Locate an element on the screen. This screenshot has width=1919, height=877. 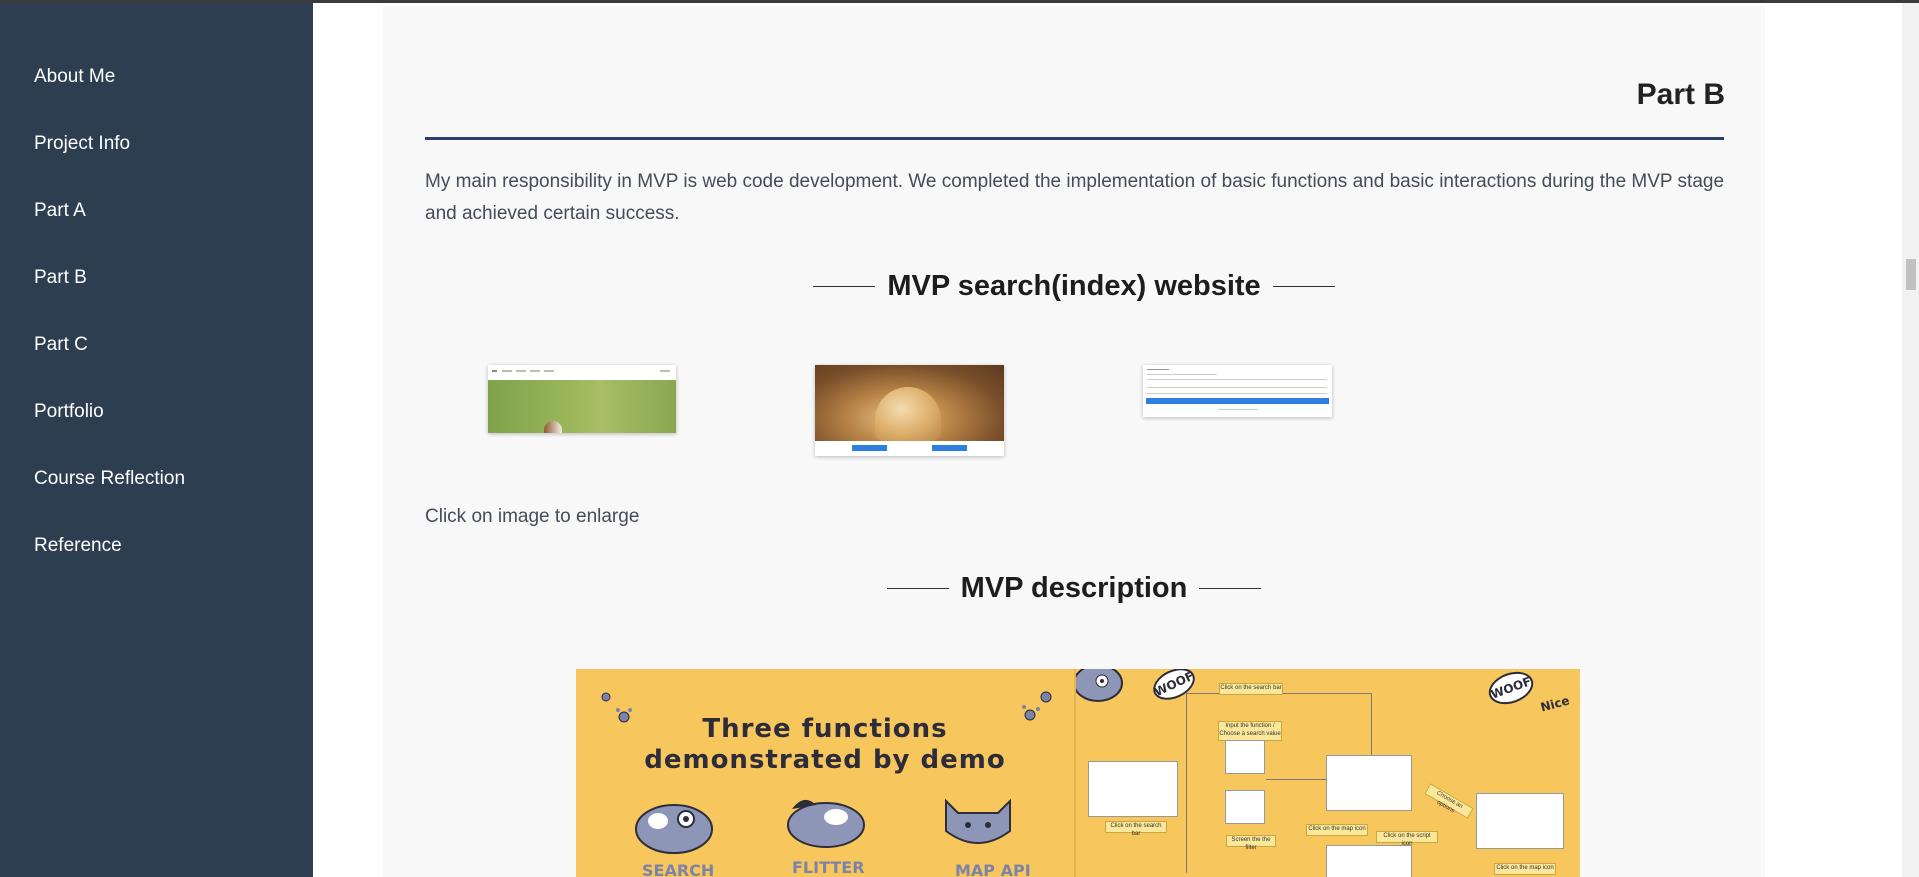
sidebar-item-part-c: Part C is located at coordinates (61, 345).